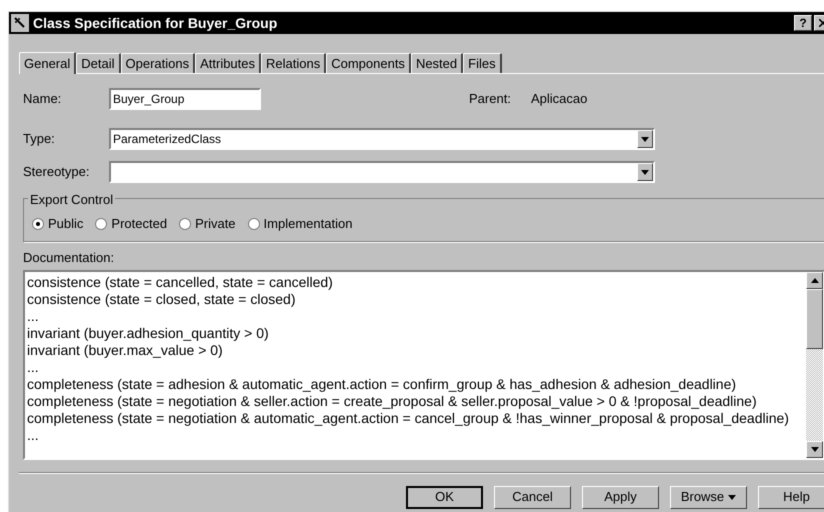  What do you see at coordinates (437, 63) in the screenshot?
I see `tab: Nested` at bounding box center [437, 63].